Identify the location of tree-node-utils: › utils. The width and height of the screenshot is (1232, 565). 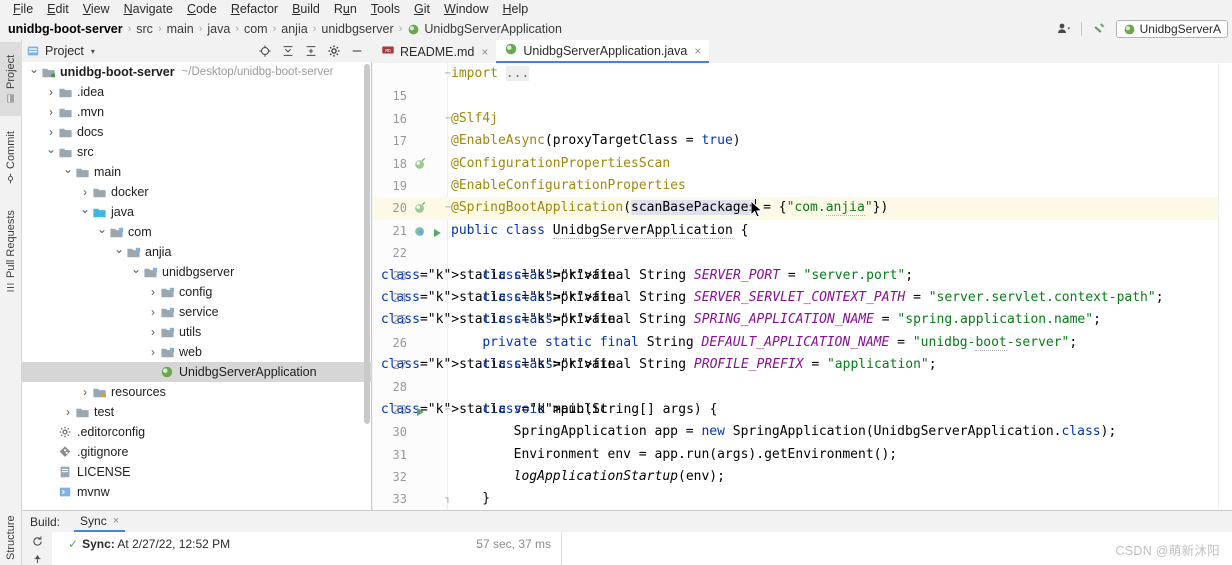
(197, 332).